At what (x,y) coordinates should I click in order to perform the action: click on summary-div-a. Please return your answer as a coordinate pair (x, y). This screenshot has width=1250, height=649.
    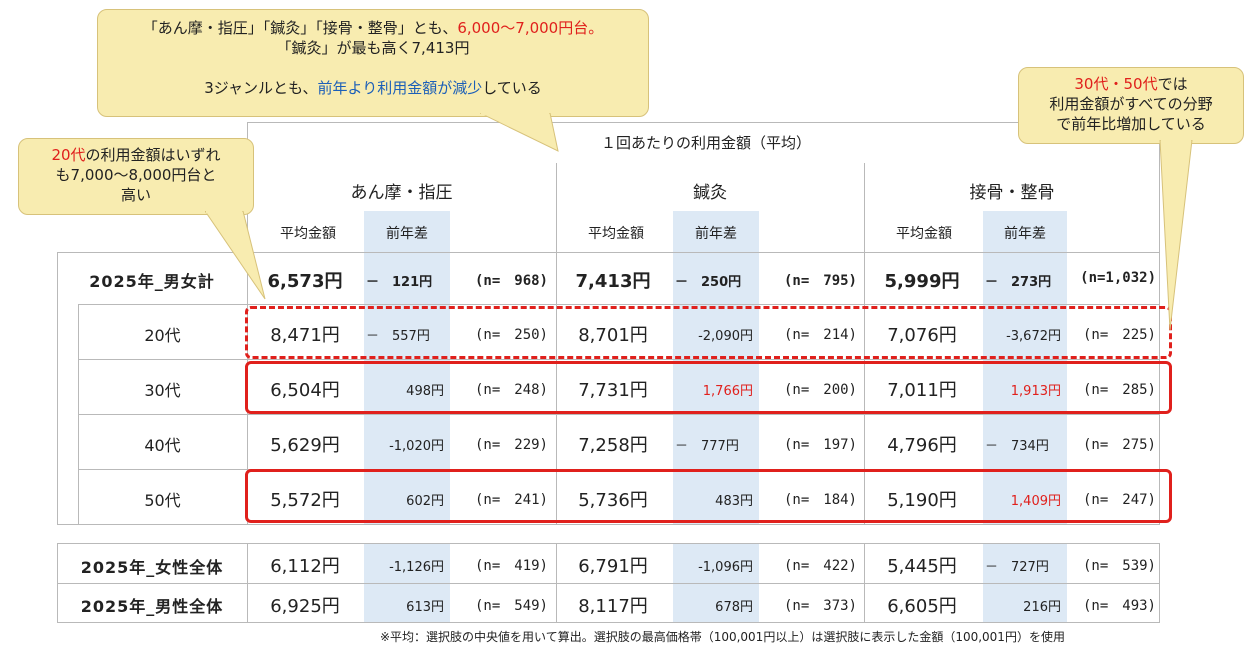
    Looking at the image, I should click on (247, 583).